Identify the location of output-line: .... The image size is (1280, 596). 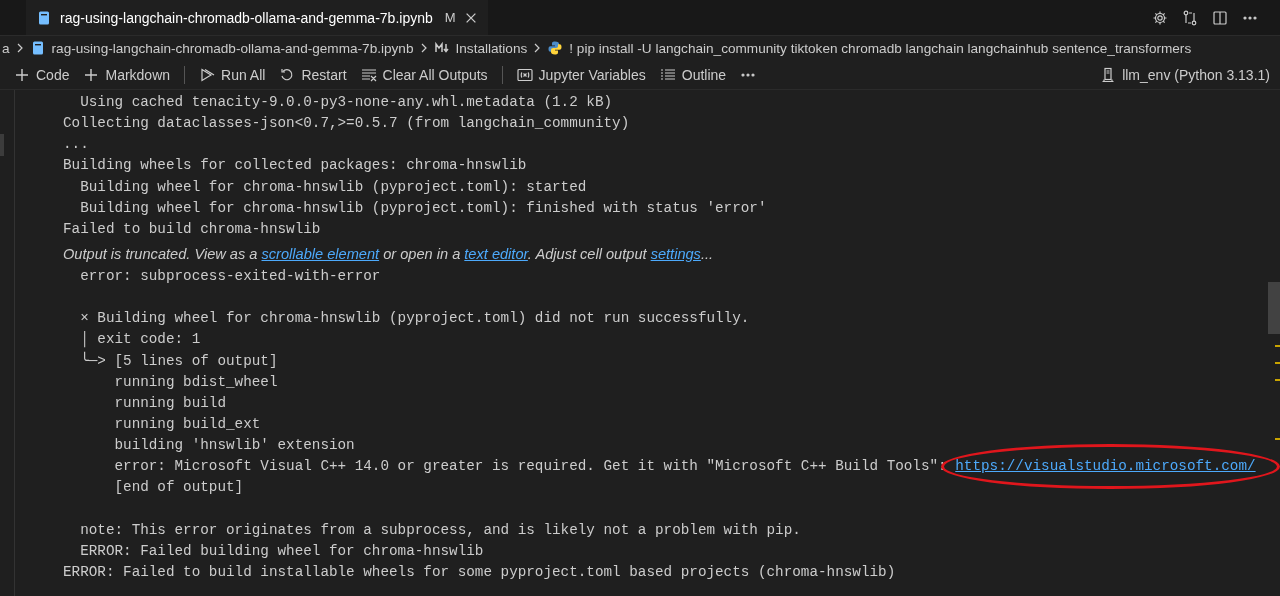
(76, 145).